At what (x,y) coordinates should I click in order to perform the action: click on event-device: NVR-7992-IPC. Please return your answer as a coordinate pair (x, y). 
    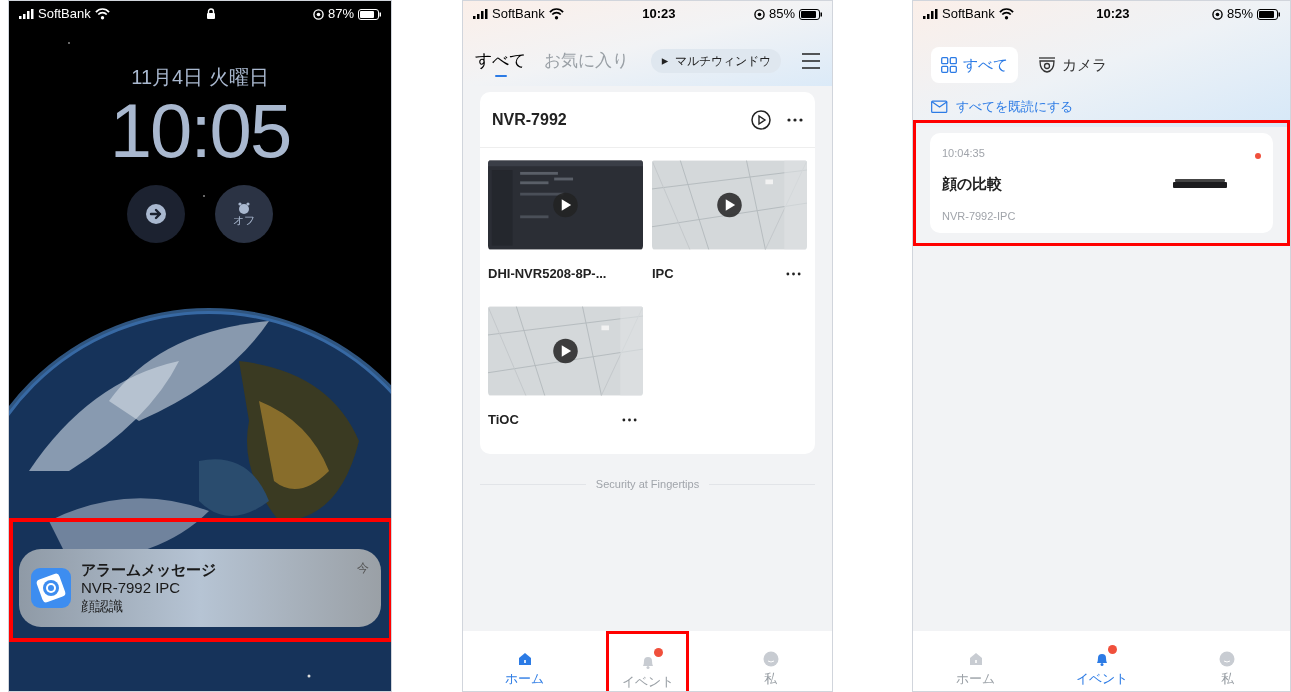
    Looking at the image, I should click on (979, 216).